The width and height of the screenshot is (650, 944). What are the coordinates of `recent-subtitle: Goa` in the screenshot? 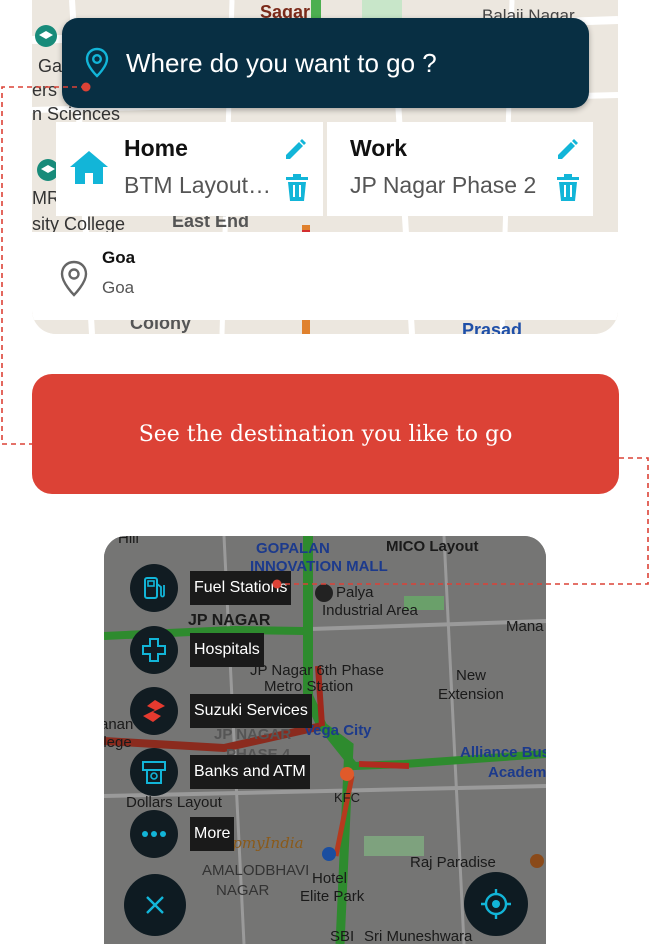 It's located at (118, 287).